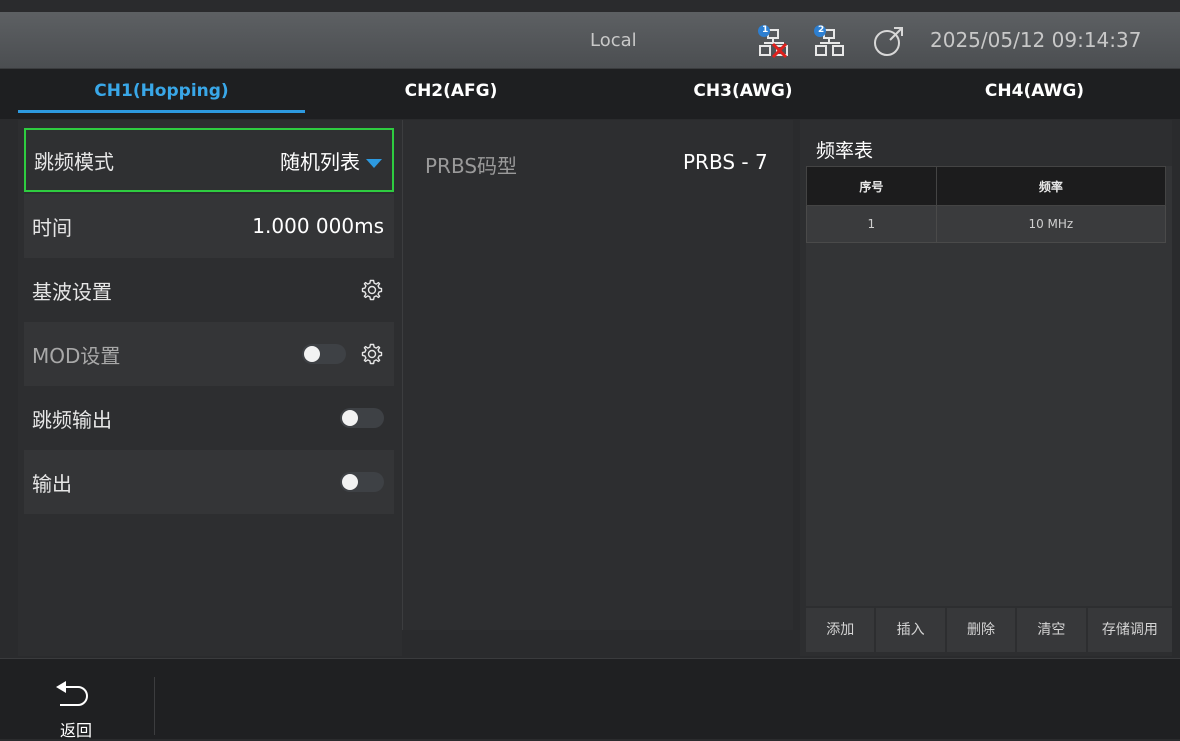 Image resolution: width=1180 pixels, height=741 pixels. What do you see at coordinates (52, 483) in the screenshot?
I see `output-label: 输出` at bounding box center [52, 483].